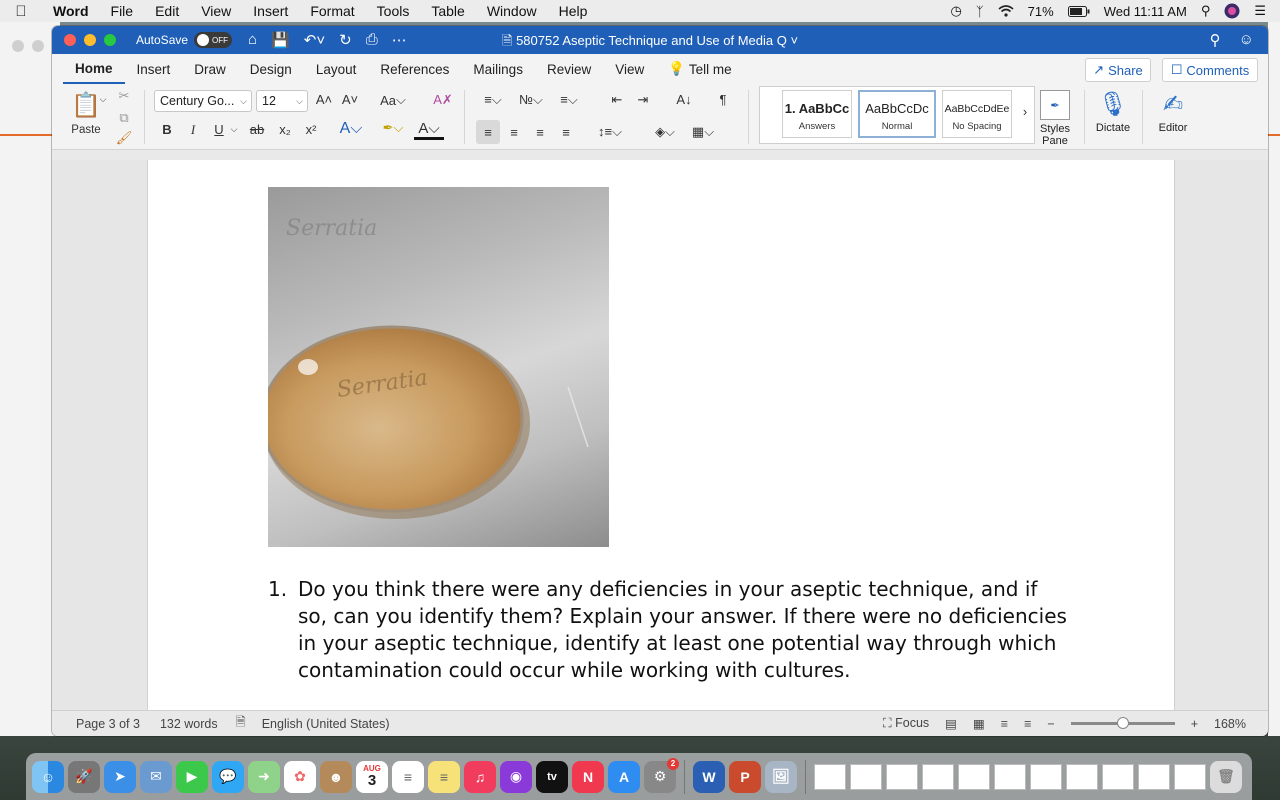 Image resolution: width=1280 pixels, height=800 pixels. What do you see at coordinates (979, 723) in the screenshot?
I see `web-layout-icon: ▦` at bounding box center [979, 723].